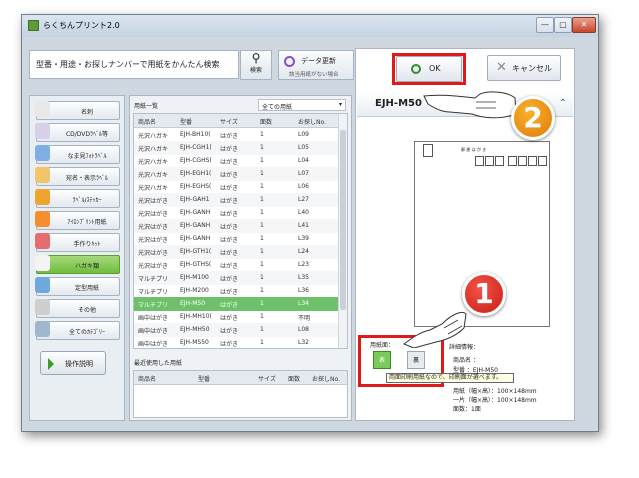 The width and height of the screenshot is (639, 478). Describe the element at coordinates (77, 110) in the screenshot. I see `sidebar-item-business-card: 名刺` at that location.